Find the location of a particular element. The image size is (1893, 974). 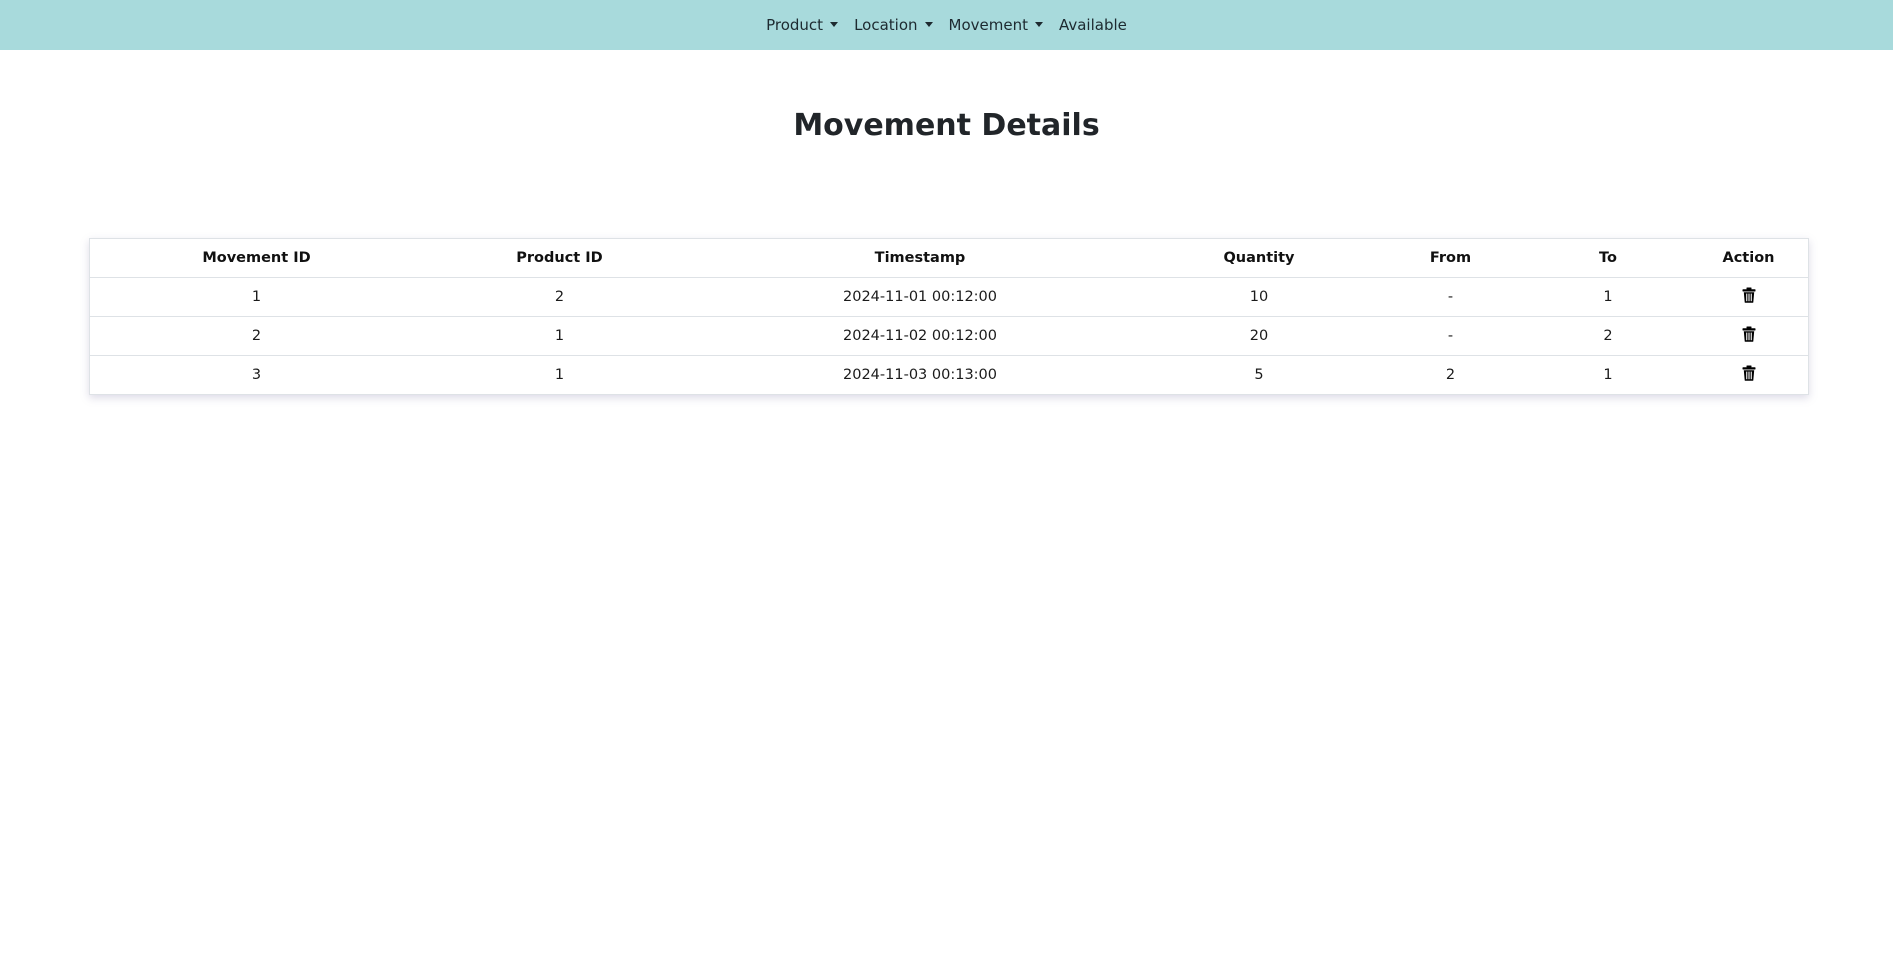

cell-quantity: 5 is located at coordinates (1259, 375).